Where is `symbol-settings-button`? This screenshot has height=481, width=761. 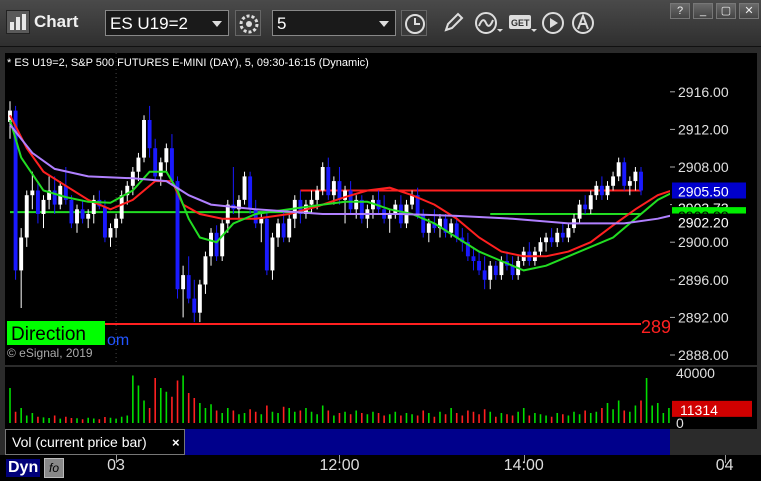
symbol-settings-button is located at coordinates (248, 23).